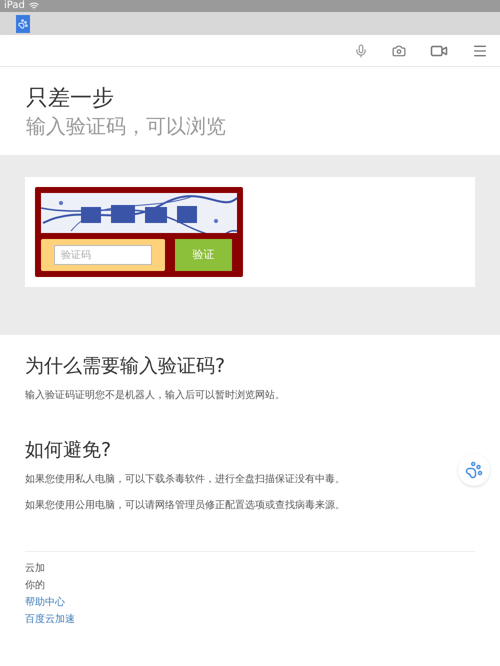  I want to click on camera-icon, so click(399, 51).